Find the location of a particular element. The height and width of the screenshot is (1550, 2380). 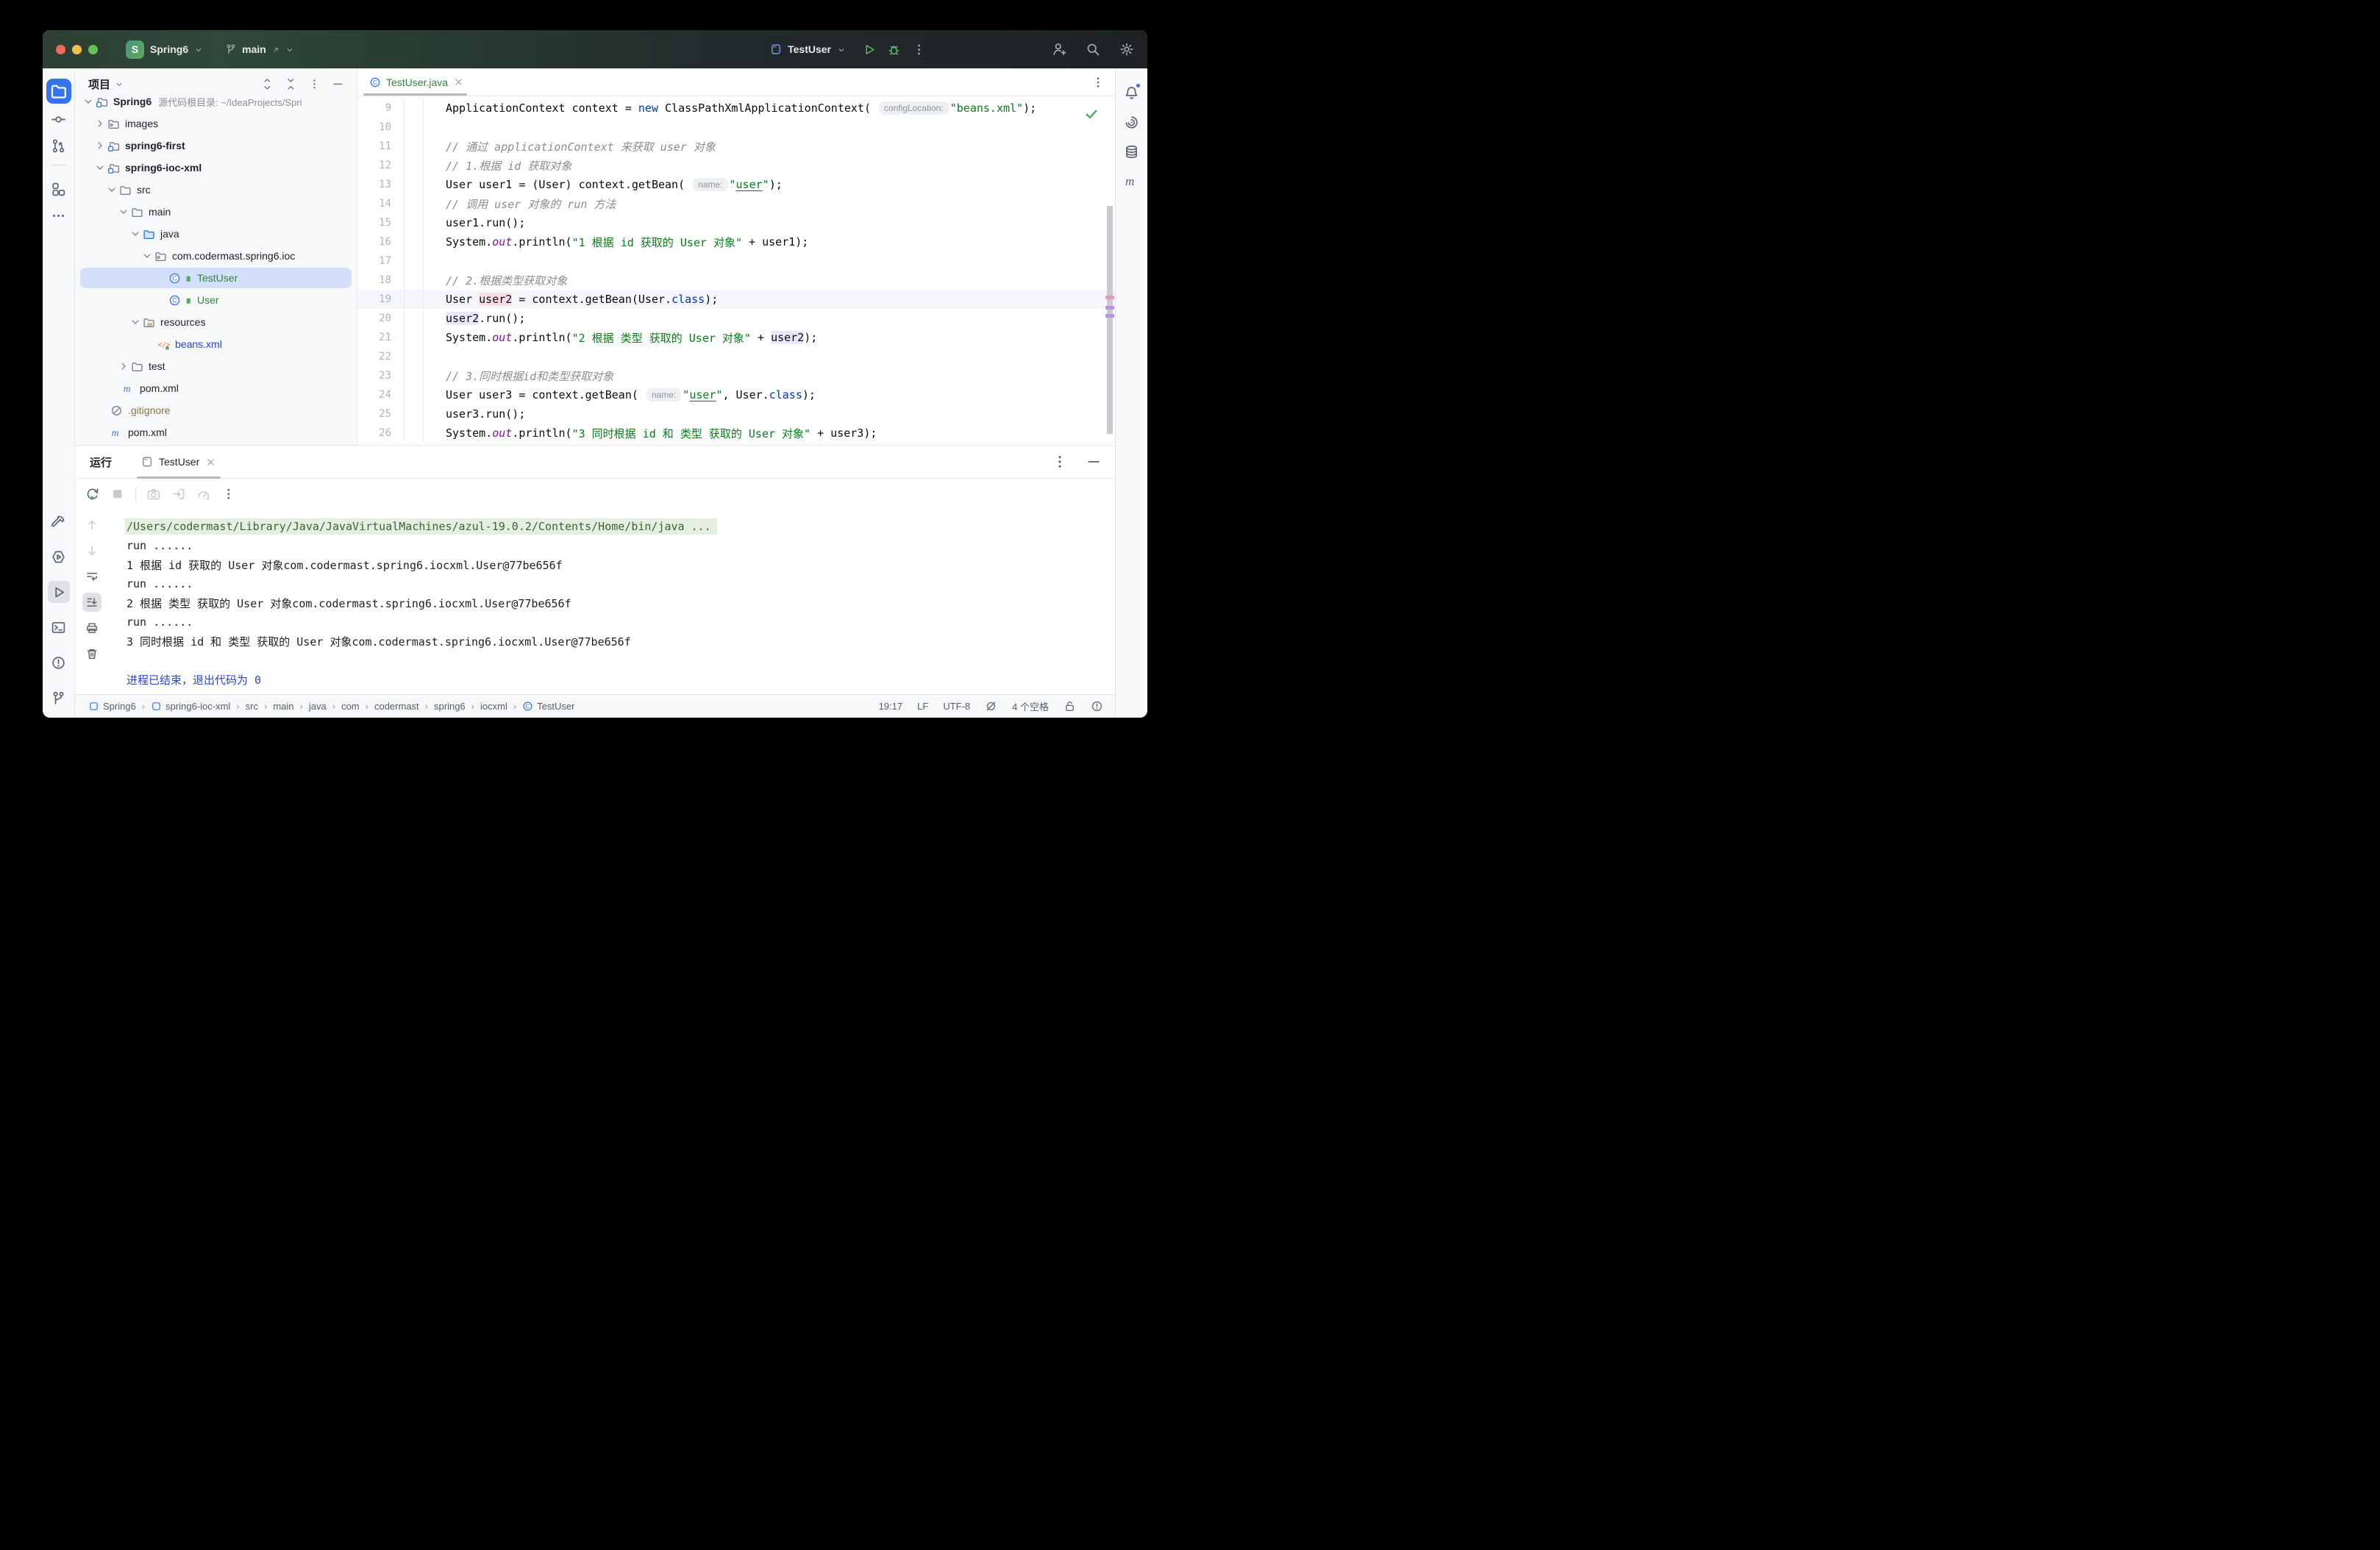

code-line-18: 18 // 2.根据类型获取对象 is located at coordinates (736, 281).